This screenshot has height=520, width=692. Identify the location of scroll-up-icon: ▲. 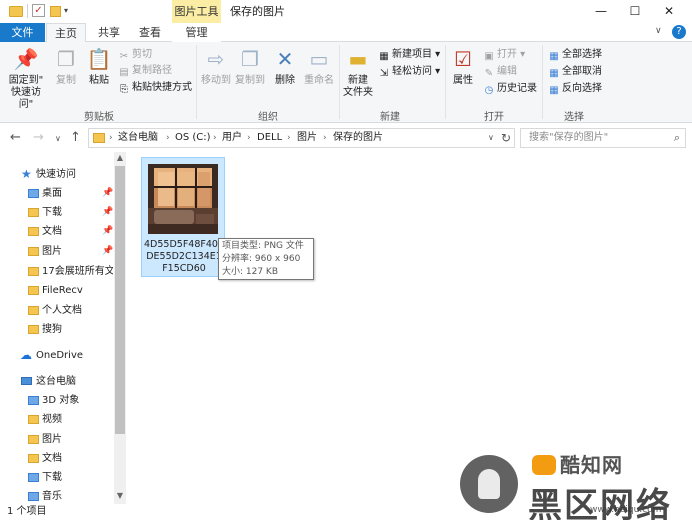
(120, 158).